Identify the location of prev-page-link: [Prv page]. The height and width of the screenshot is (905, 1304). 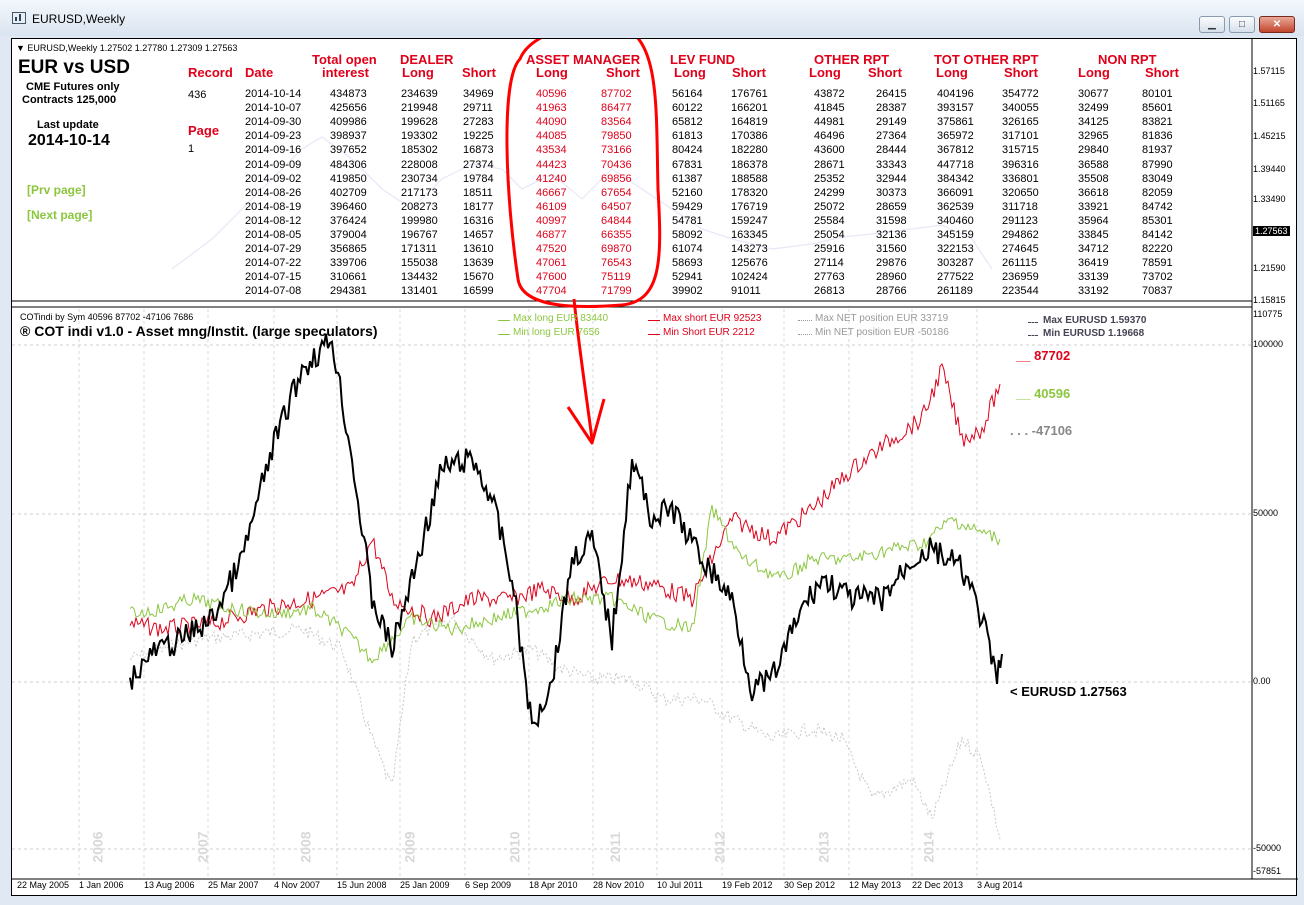
(56, 190).